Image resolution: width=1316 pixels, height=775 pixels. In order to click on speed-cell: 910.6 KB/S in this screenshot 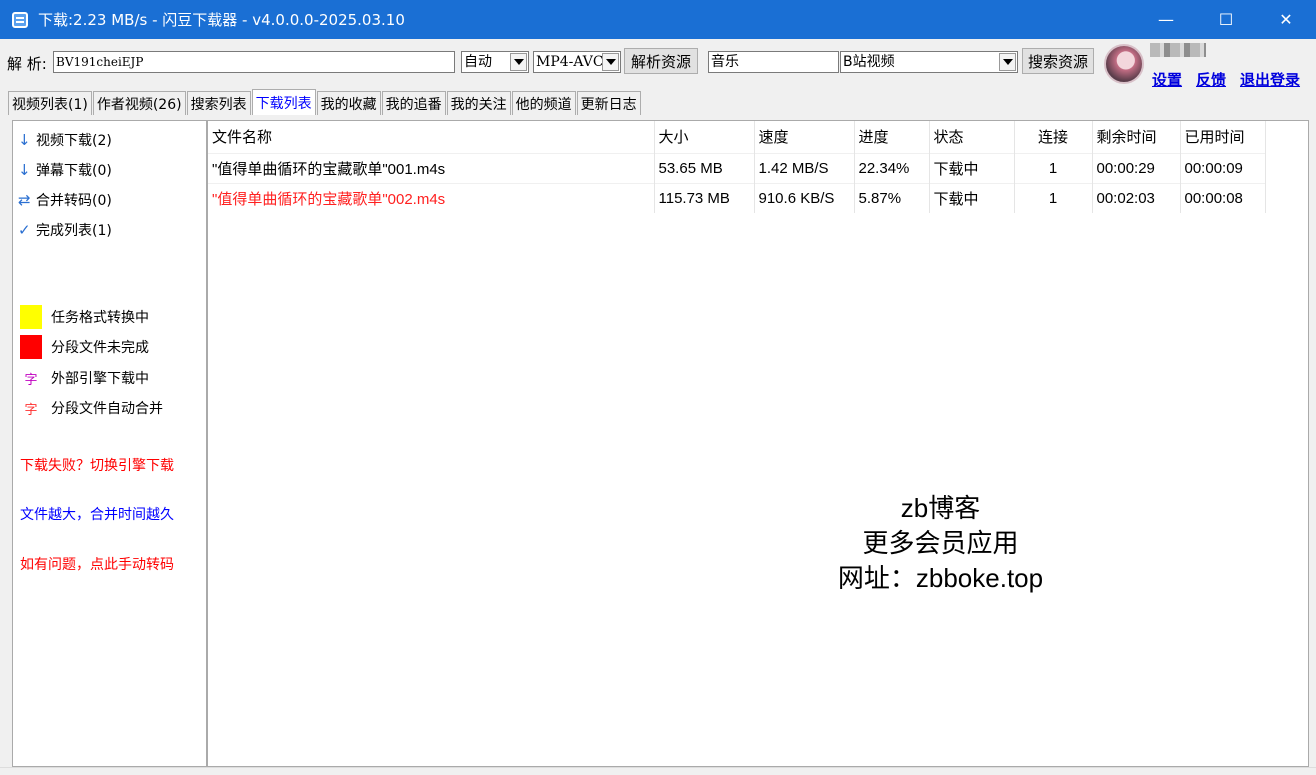, I will do `click(804, 197)`.